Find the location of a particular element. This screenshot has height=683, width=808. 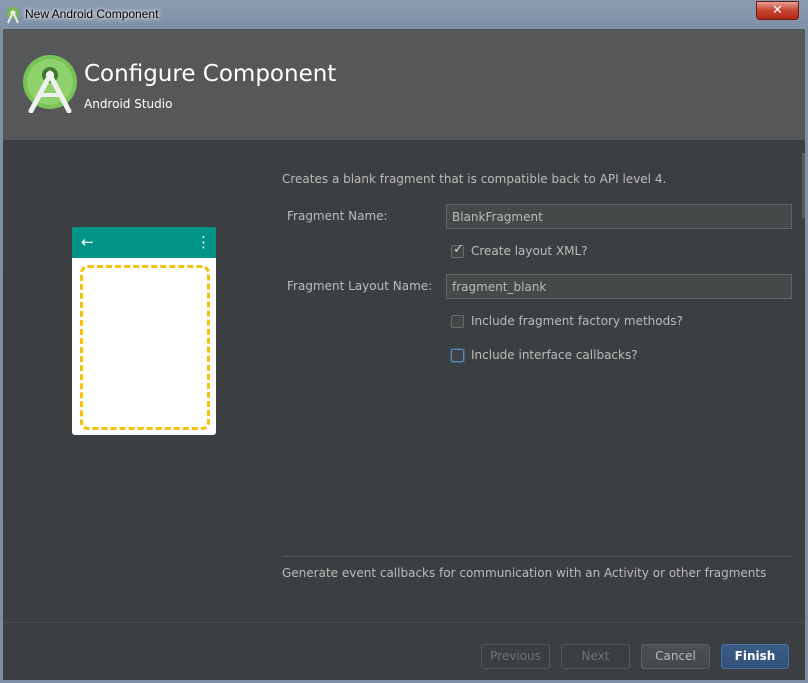

fragment-preview: ← ⋮ is located at coordinates (144, 331).